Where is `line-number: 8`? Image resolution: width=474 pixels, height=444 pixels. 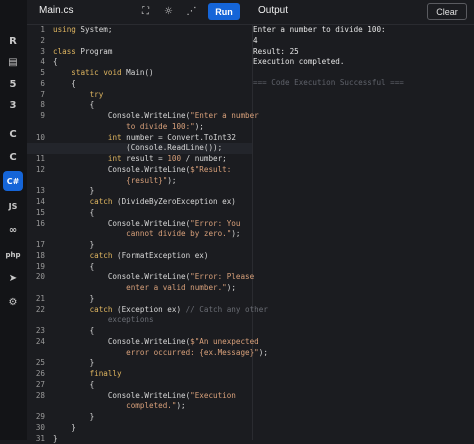 line-number: 8 is located at coordinates (36, 105).